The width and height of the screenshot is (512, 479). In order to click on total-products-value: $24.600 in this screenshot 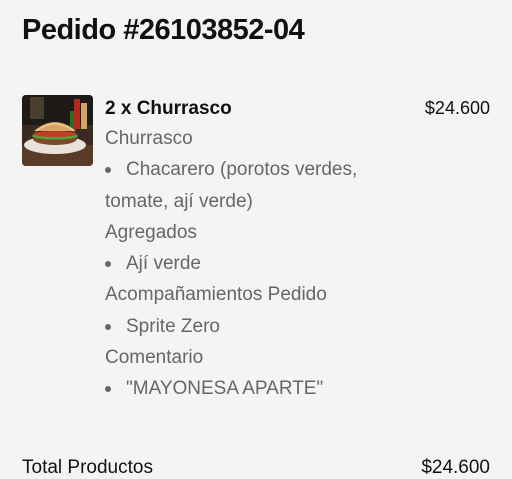, I will do `click(455, 467)`.